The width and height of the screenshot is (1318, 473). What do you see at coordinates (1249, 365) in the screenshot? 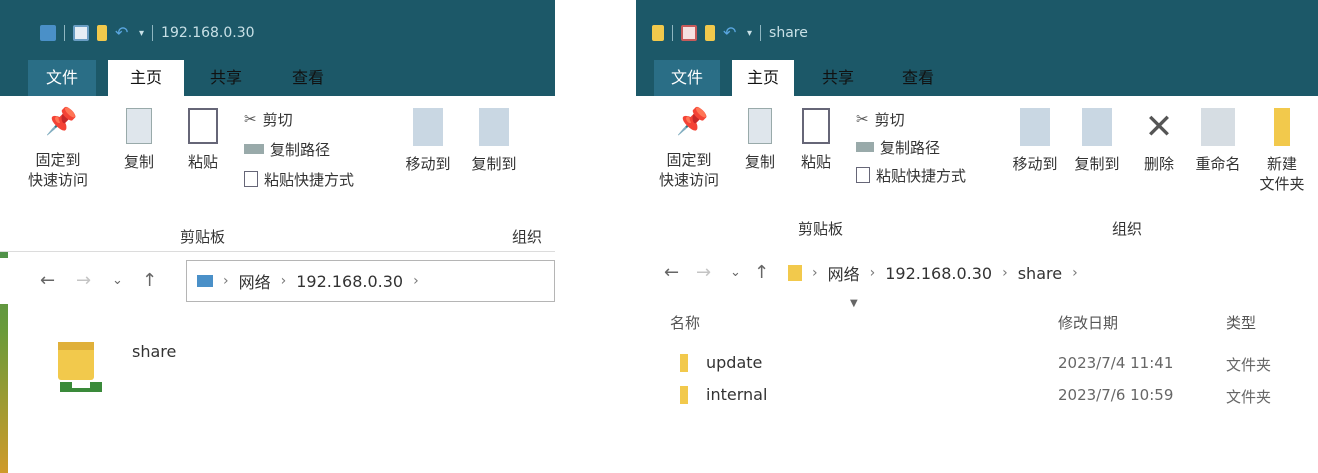
I see `file-type: 文件夹` at bounding box center [1249, 365].